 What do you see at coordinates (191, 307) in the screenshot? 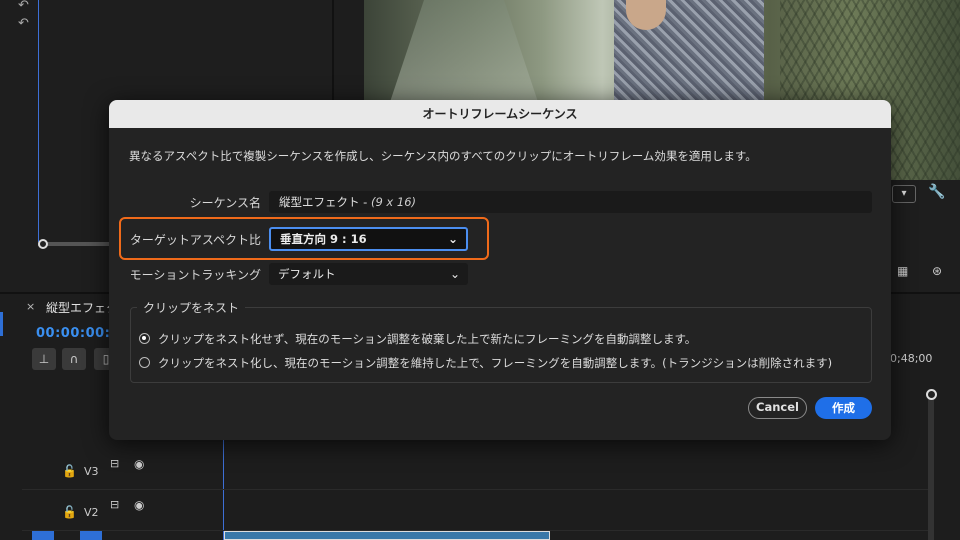
I see `nest-clips-legend: クリップをネスト` at bounding box center [191, 307].